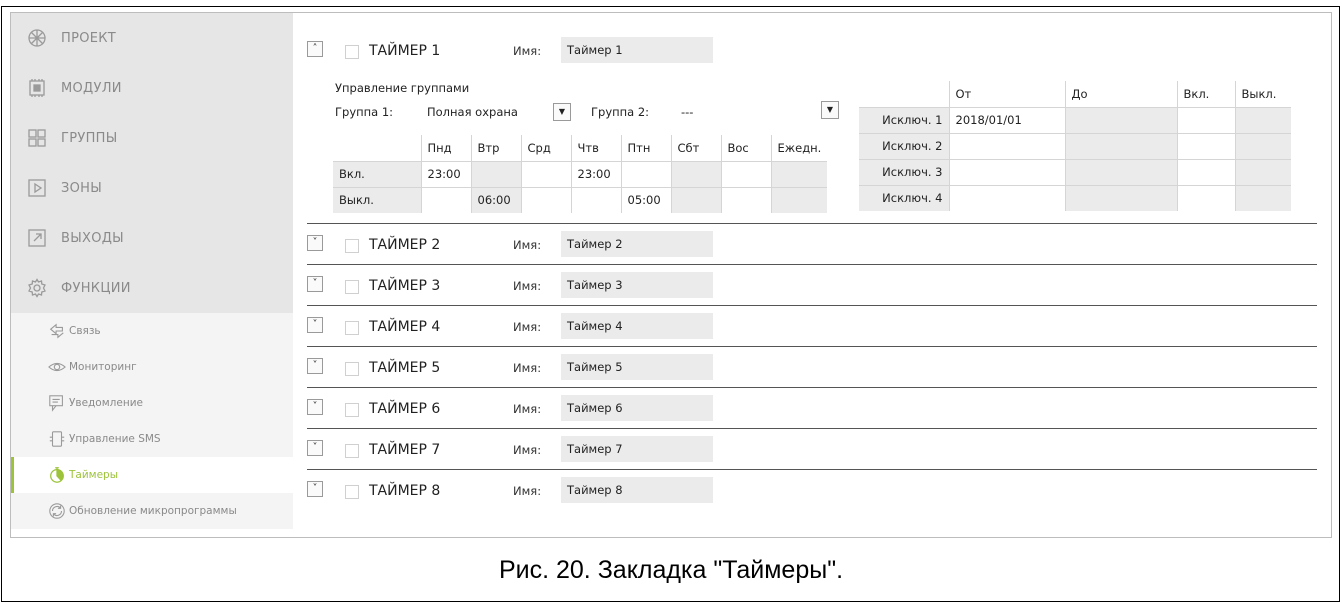  Describe the element at coordinates (352, 246) in the screenshot. I see `timer-2-enable-checkbox` at that location.